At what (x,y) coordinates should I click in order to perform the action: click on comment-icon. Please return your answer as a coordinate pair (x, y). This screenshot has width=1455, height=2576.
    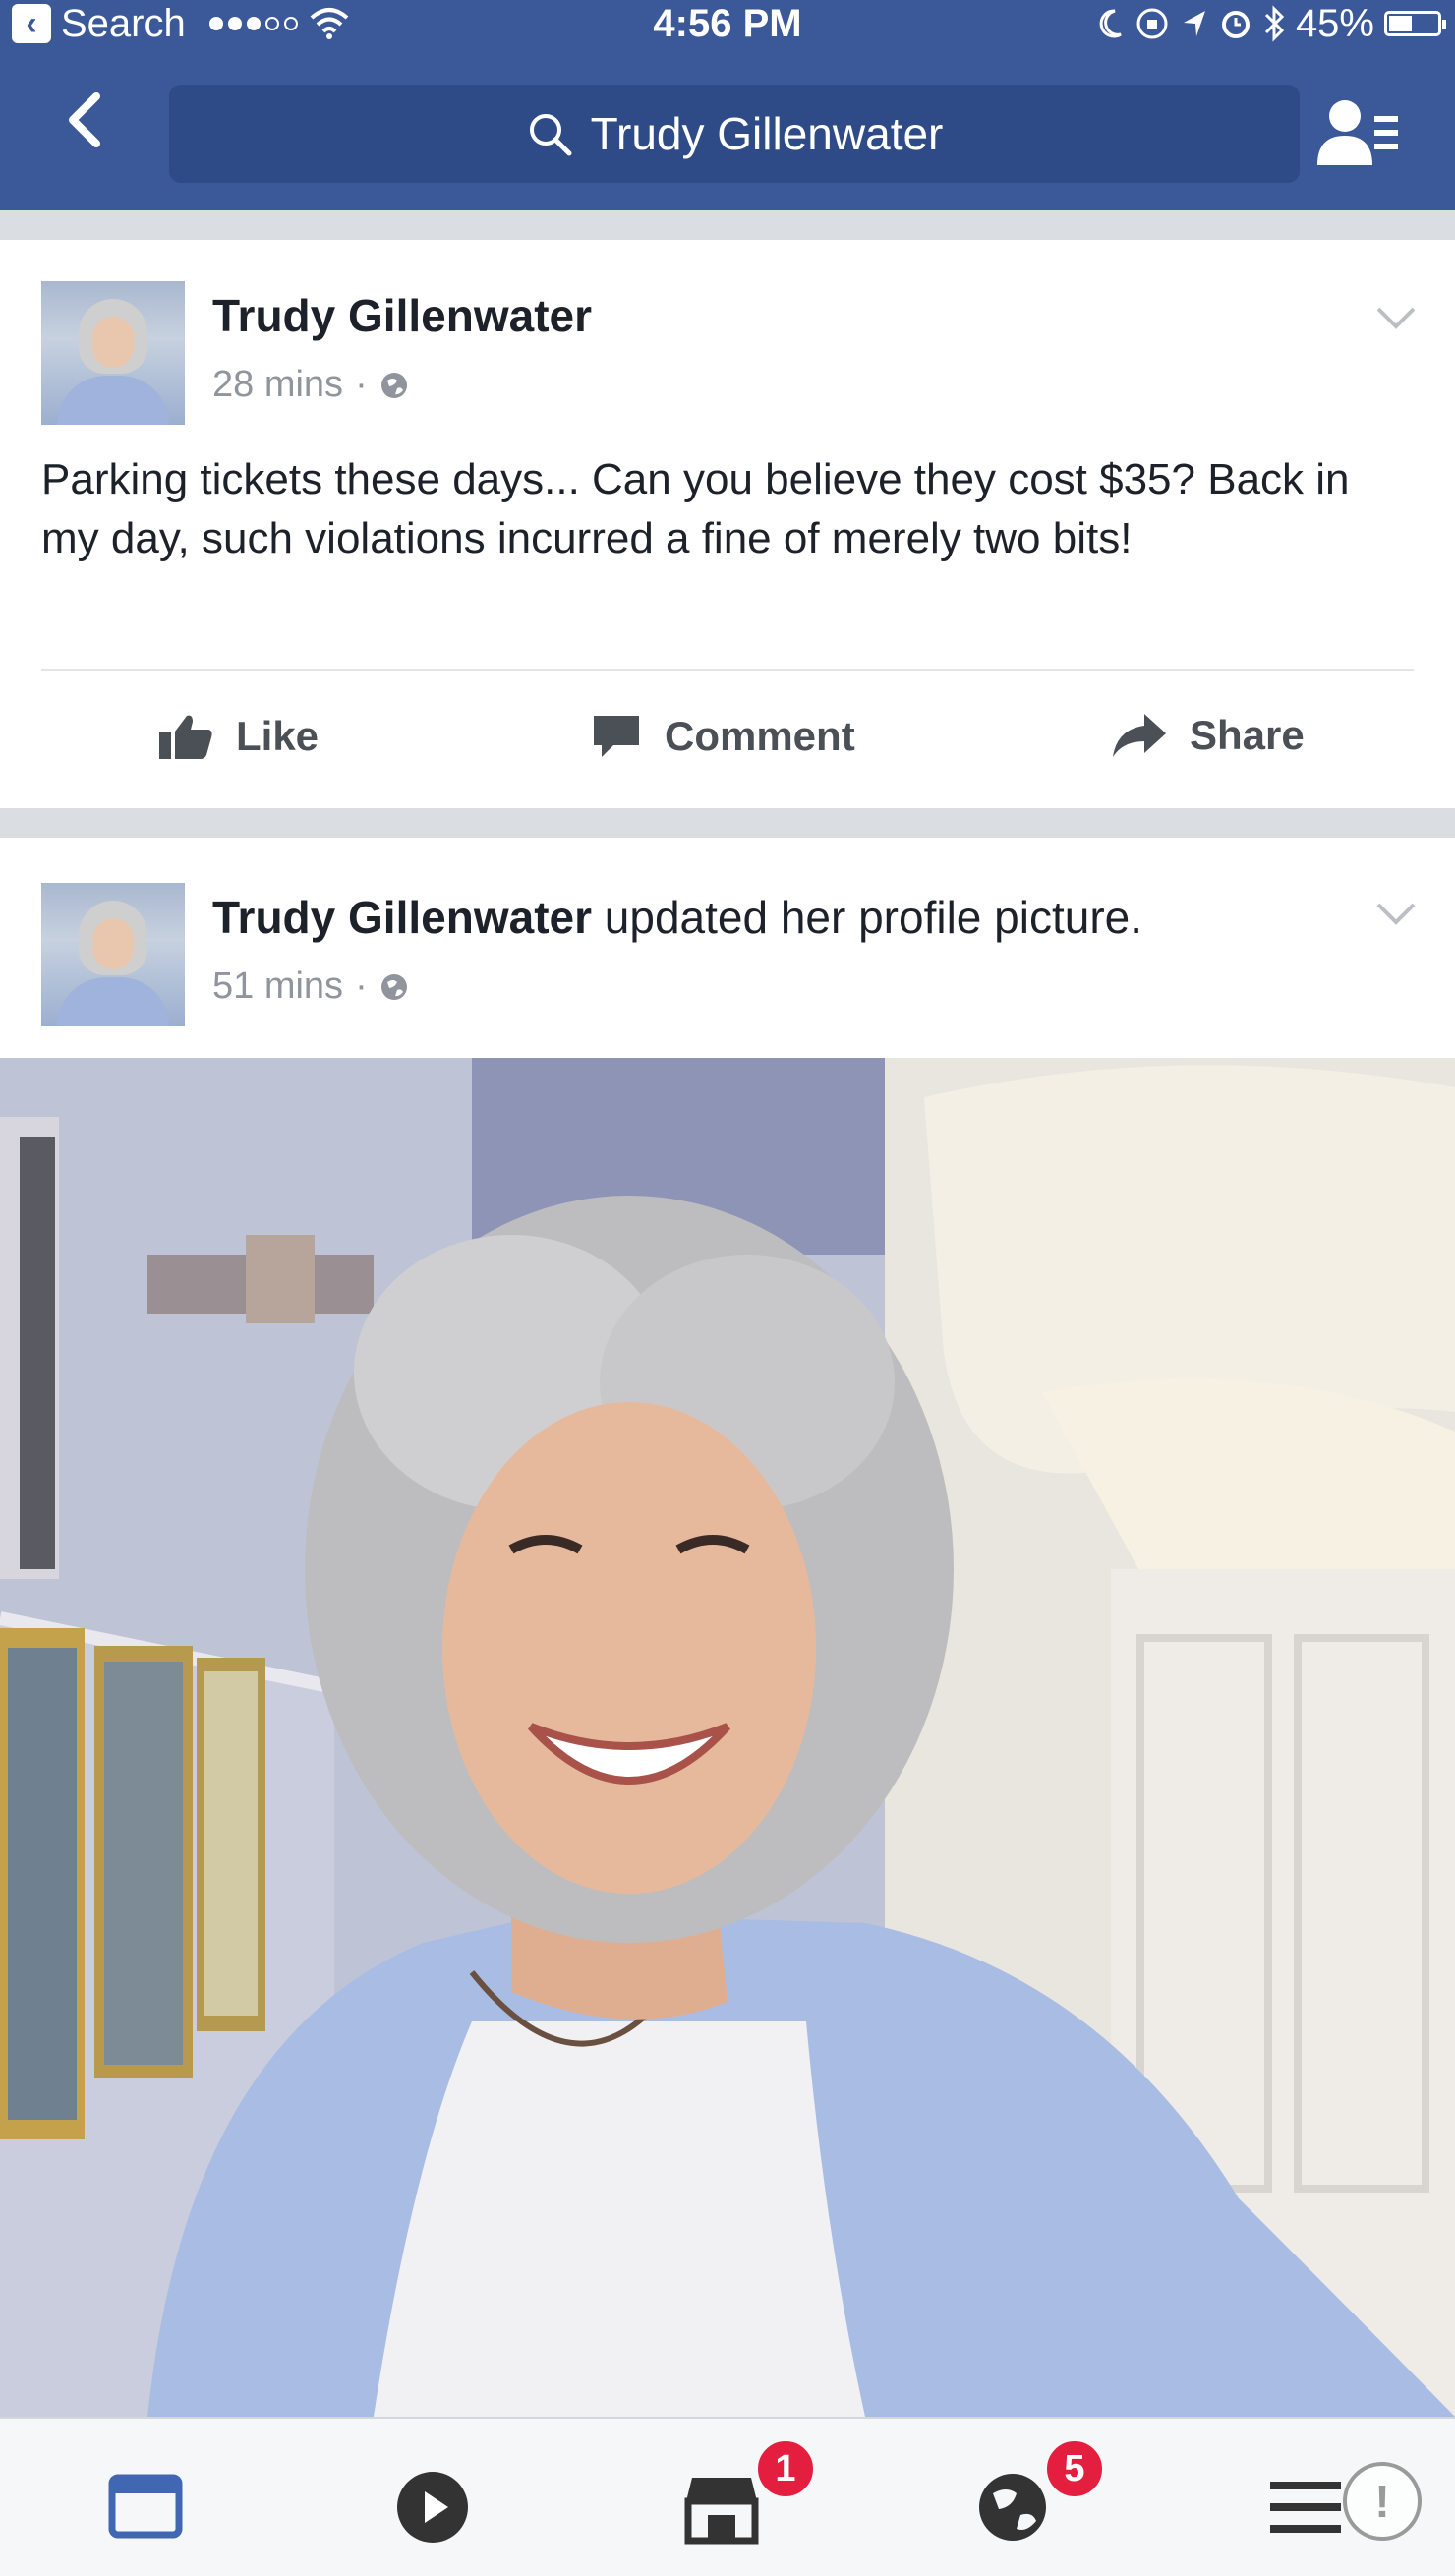
    Looking at the image, I should click on (616, 736).